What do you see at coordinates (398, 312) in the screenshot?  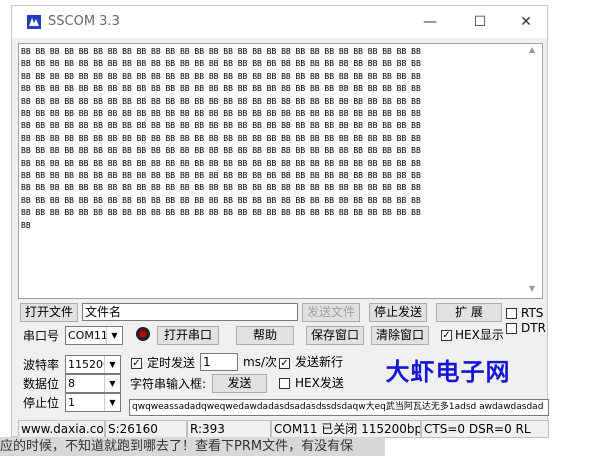 I see `stop-send-button: 停止发送` at bounding box center [398, 312].